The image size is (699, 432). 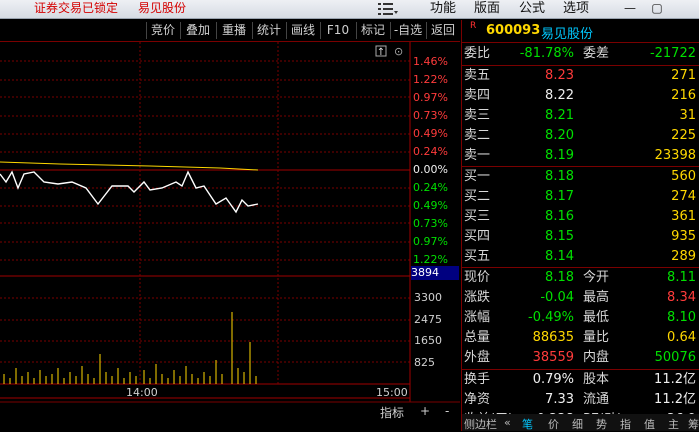 What do you see at coordinates (673, 424) in the screenshot?
I see `bottom-tab: 主` at bounding box center [673, 424].